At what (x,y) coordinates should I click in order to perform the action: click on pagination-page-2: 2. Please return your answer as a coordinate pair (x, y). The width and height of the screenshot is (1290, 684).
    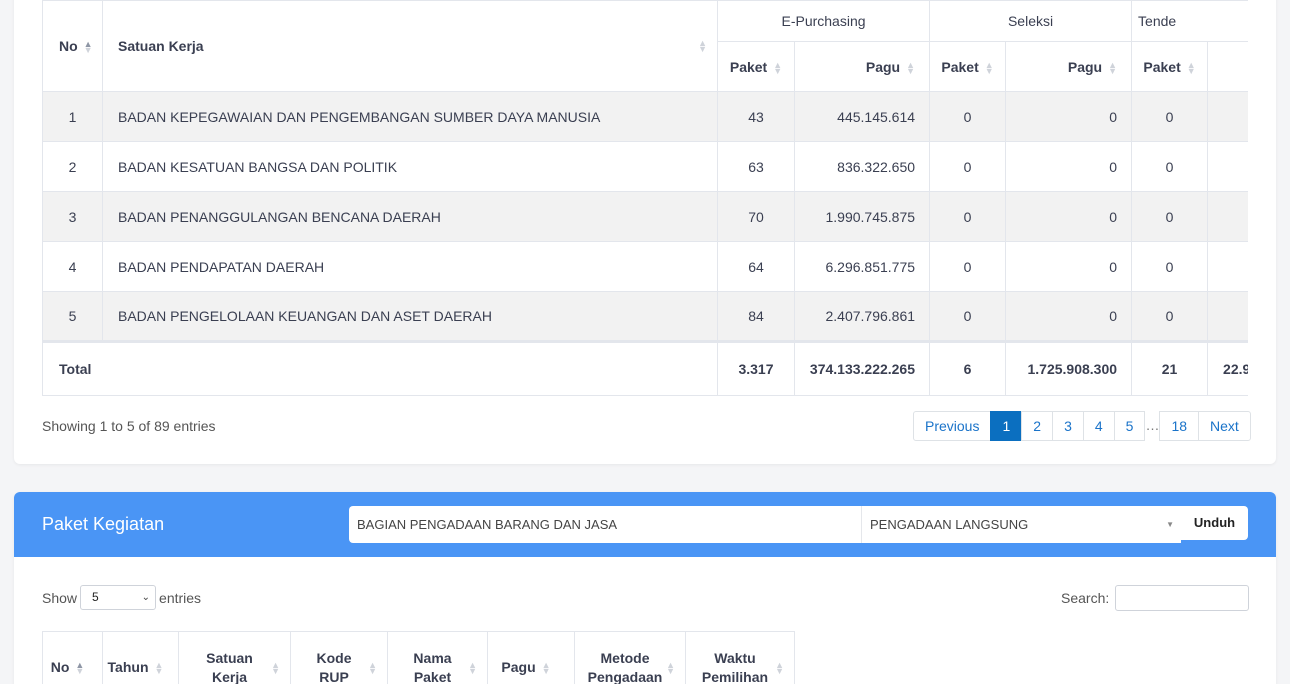
    Looking at the image, I should click on (1037, 426).